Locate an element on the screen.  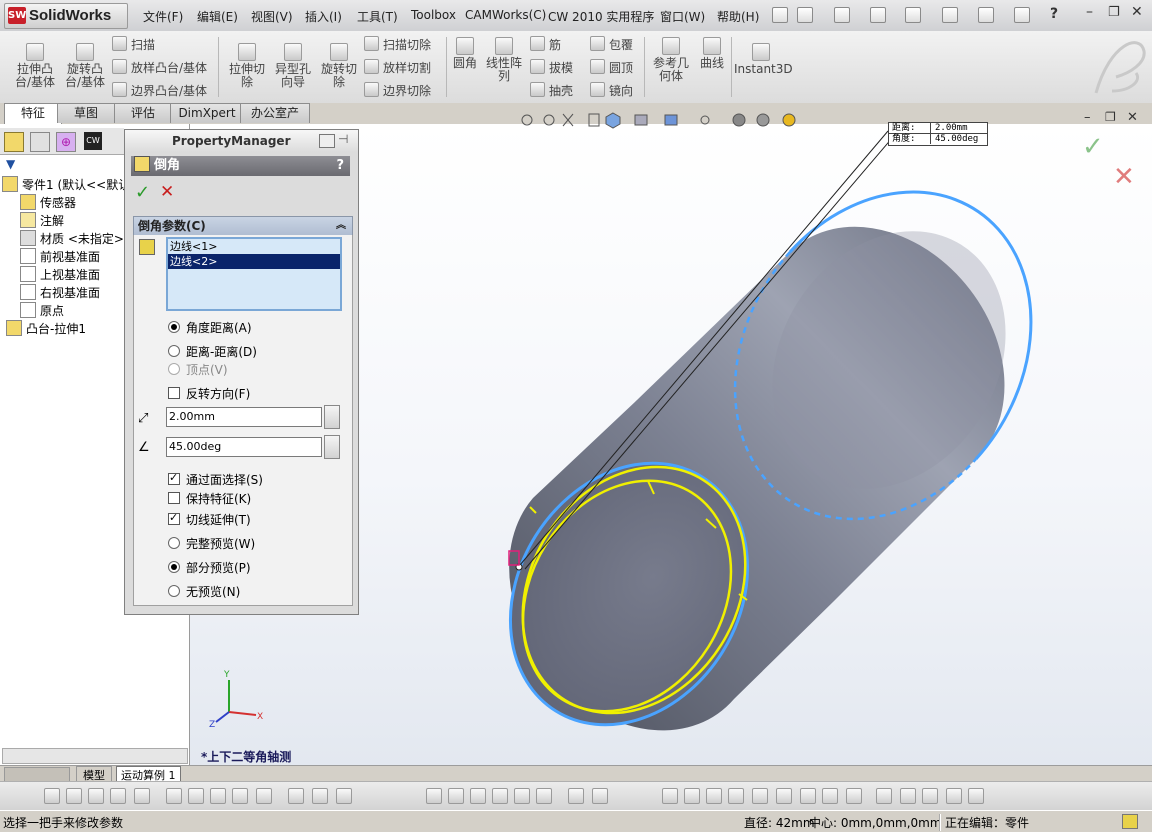
tree-item-origin: 原点 is located at coordinates (42, 310).